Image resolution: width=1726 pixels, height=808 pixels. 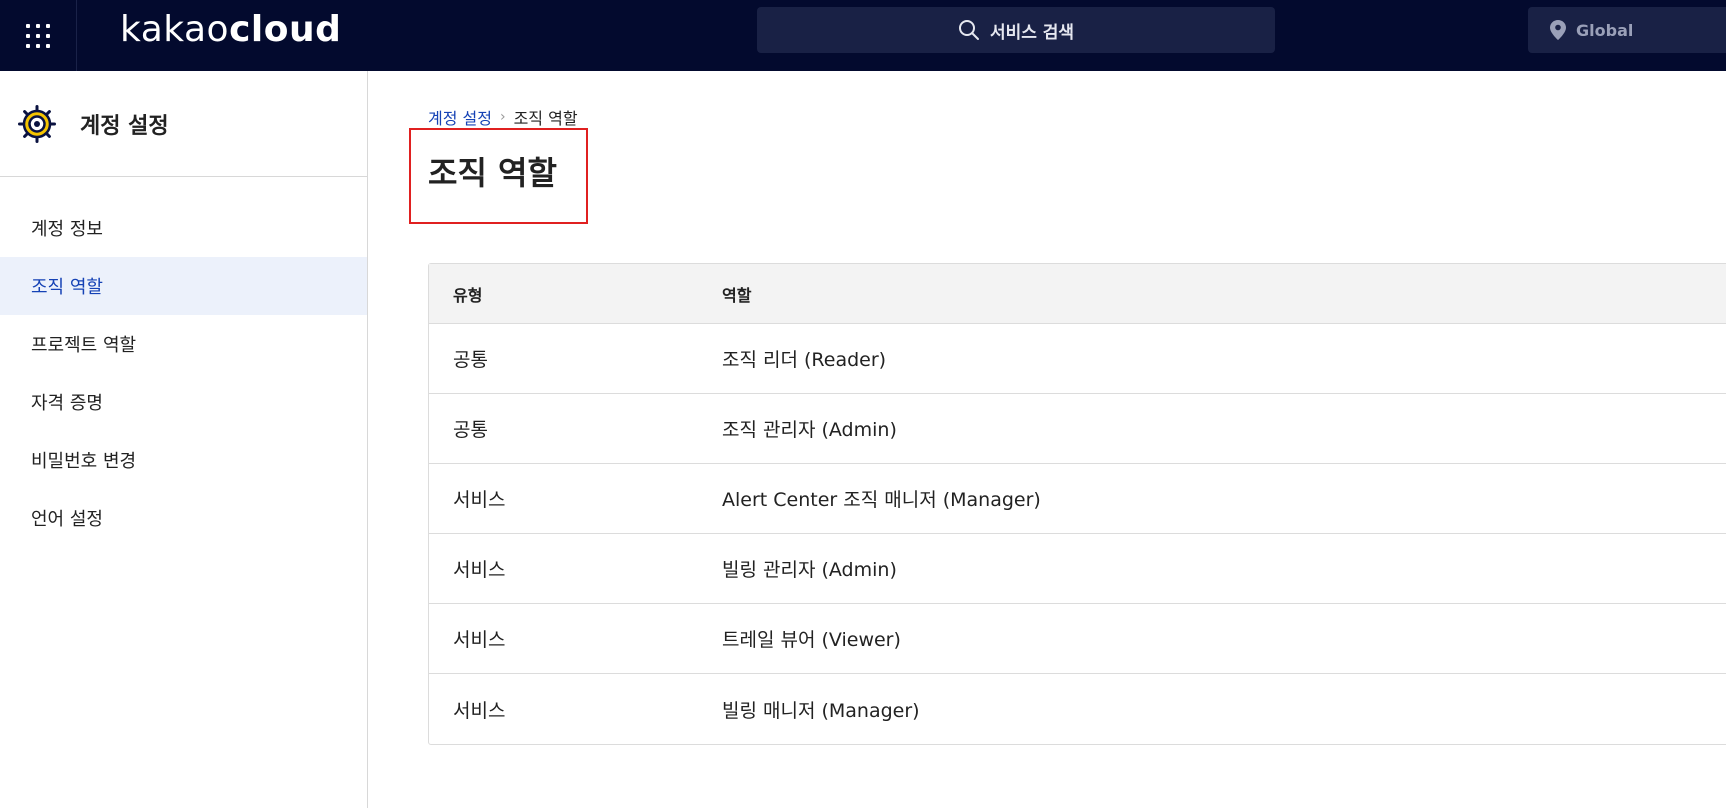 I want to click on cell-role: 트레일 뷰어 (Viewer), so click(x=811, y=640).